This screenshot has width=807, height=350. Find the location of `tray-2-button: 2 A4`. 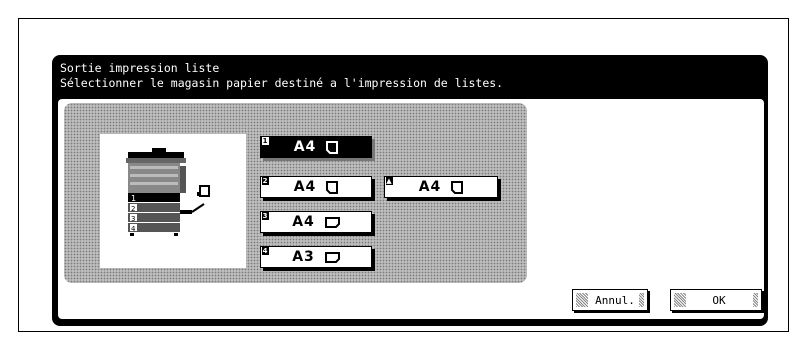

tray-2-button: 2 A4 is located at coordinates (316, 187).